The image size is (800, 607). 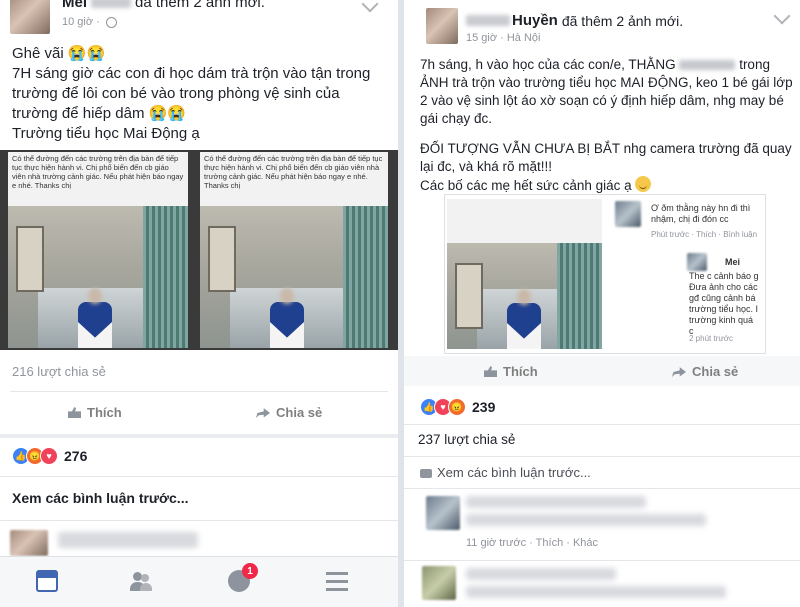 I want to click on action-text: đã thêm 2 ảnh mới., so click(x=622, y=20).